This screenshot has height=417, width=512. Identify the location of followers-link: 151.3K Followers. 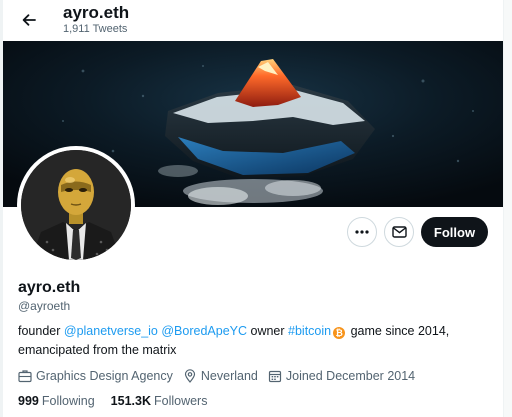
(159, 401).